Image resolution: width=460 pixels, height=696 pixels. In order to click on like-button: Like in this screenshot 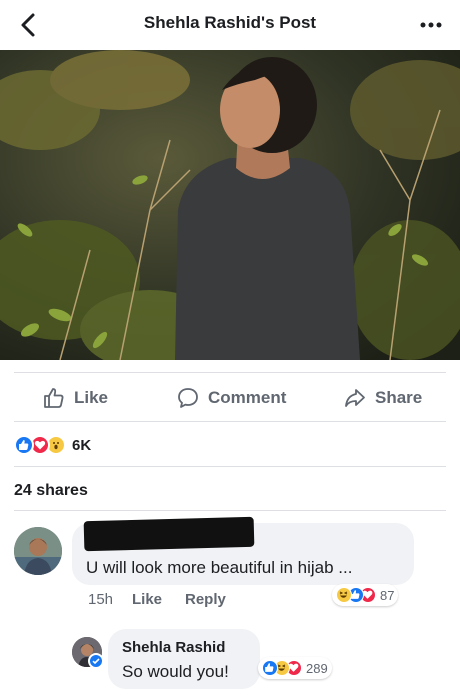, I will do `click(75, 398)`.